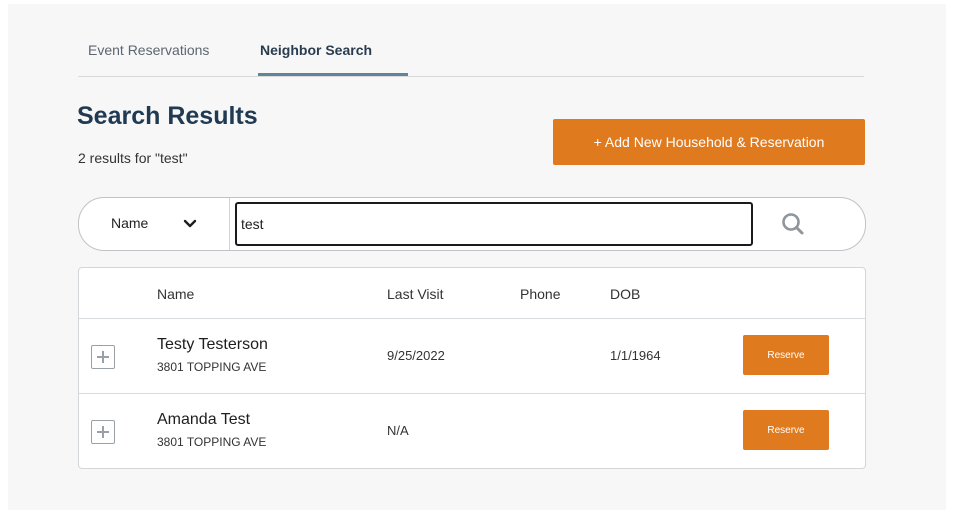  I want to click on search-field-select: Name, so click(154, 224).